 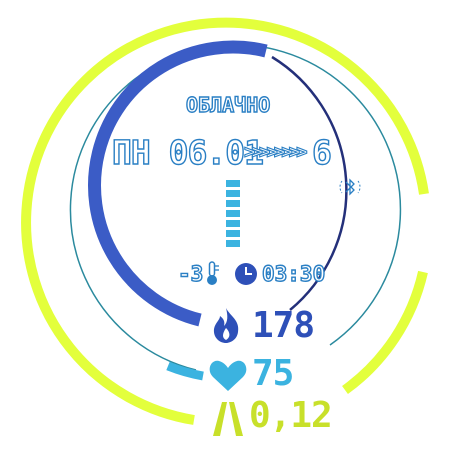 I want to click on outer-ring-arc-right, so click(x=385, y=332).